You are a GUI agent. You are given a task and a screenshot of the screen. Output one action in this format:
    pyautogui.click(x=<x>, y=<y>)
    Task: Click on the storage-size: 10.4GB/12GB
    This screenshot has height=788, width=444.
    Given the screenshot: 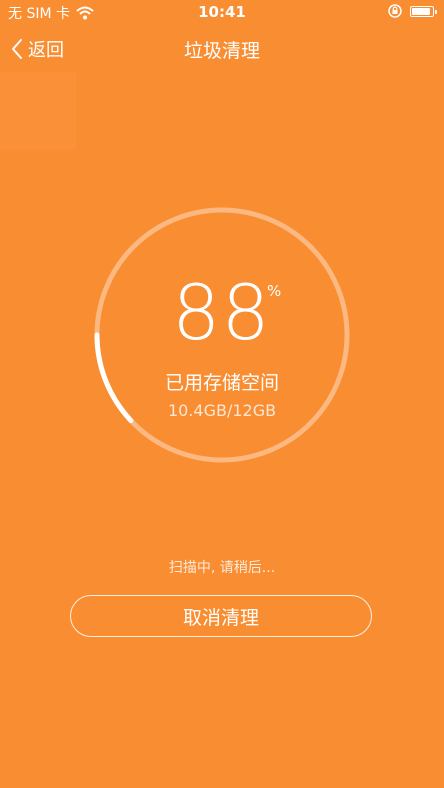 What is the action you would take?
    pyautogui.click(x=222, y=410)
    